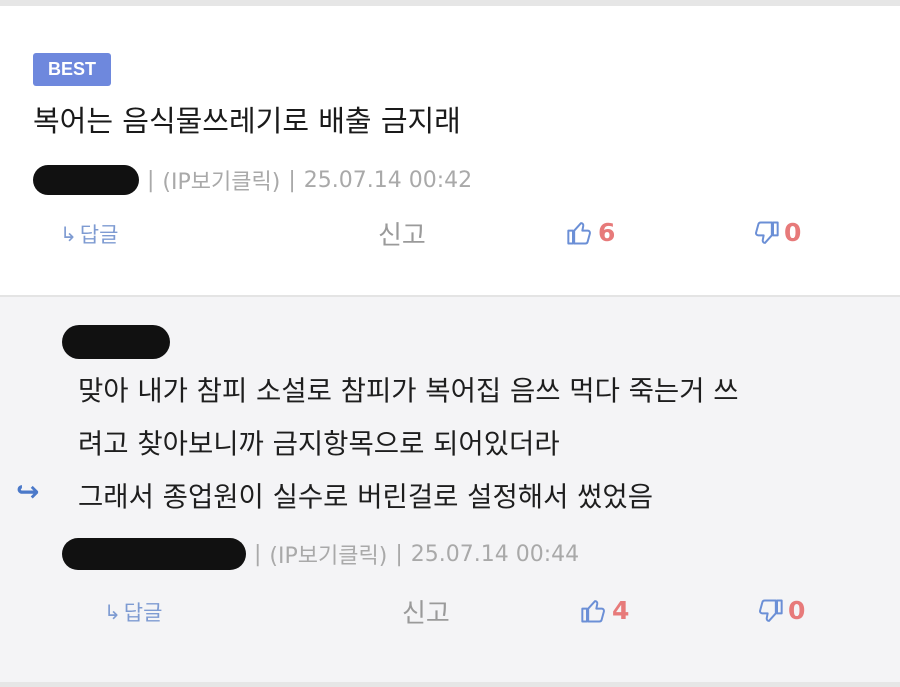 This screenshot has height=687, width=900. I want to click on comment-timestamp: 25.07.14 00:42, so click(388, 180).